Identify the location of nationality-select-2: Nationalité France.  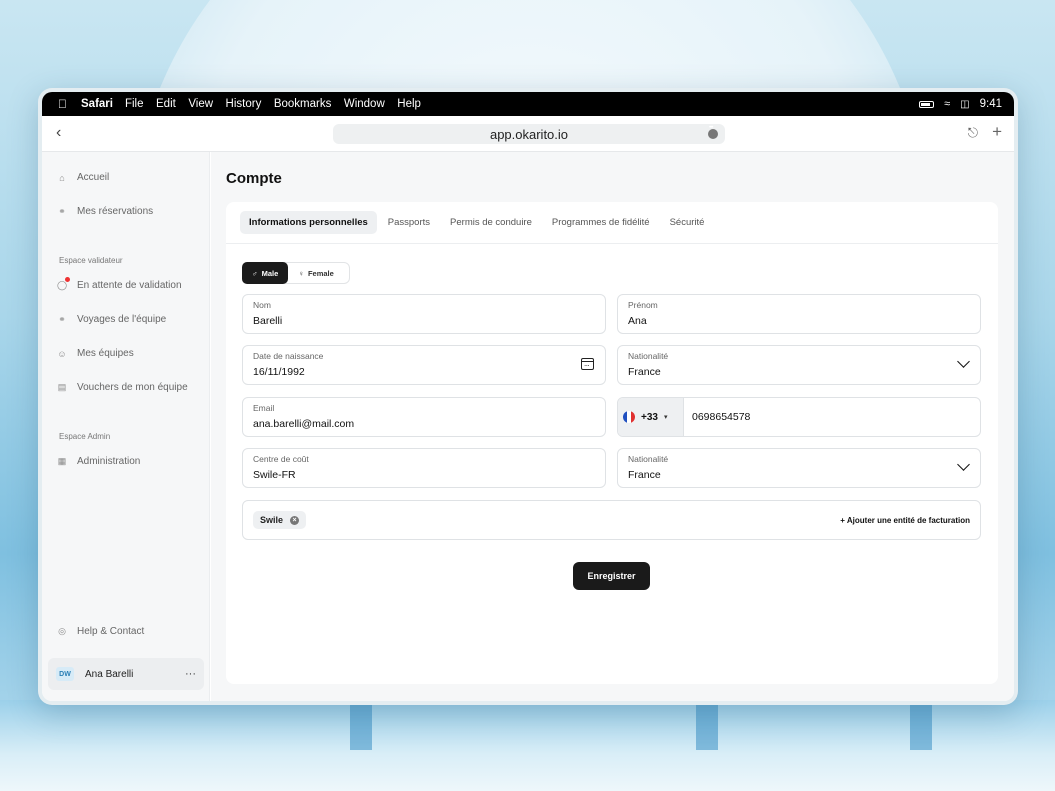
(799, 468).